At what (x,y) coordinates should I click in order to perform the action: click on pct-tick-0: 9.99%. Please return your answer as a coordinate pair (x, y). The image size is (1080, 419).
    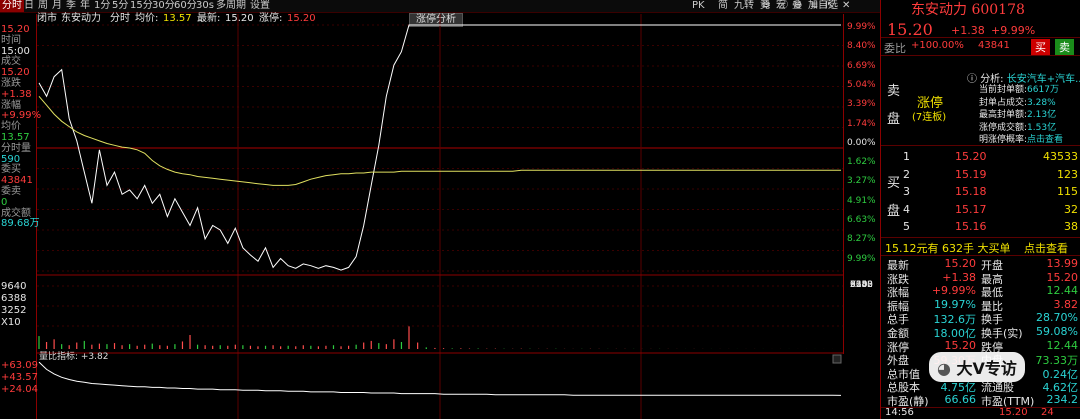
    Looking at the image, I should click on (861, 27).